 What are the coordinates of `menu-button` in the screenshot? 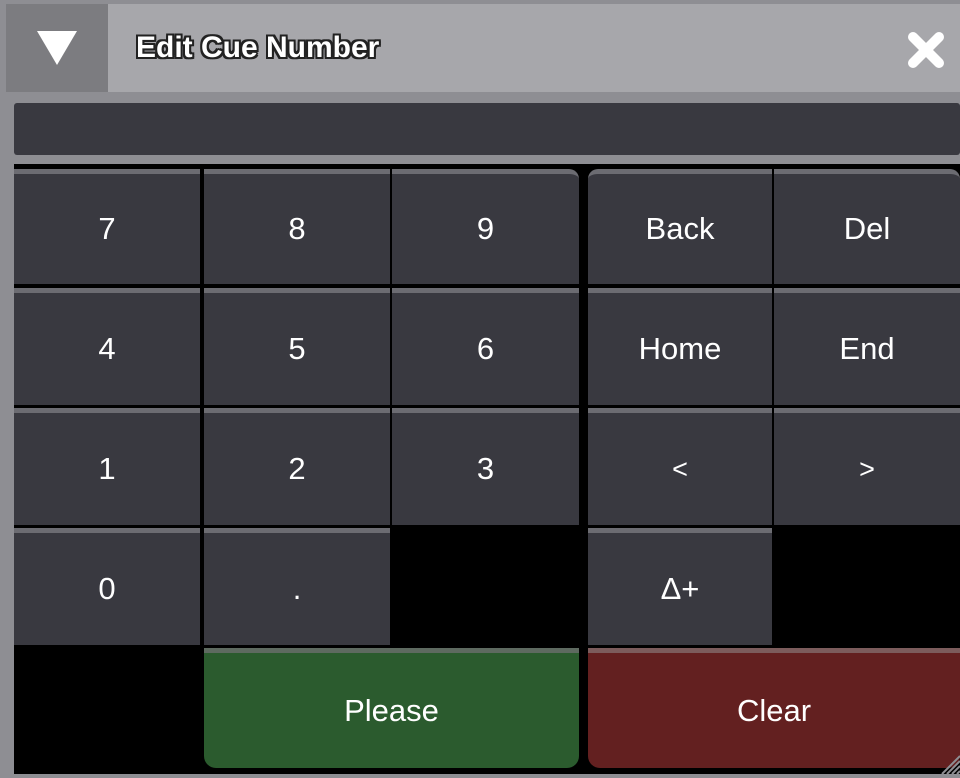 It's located at (57, 48).